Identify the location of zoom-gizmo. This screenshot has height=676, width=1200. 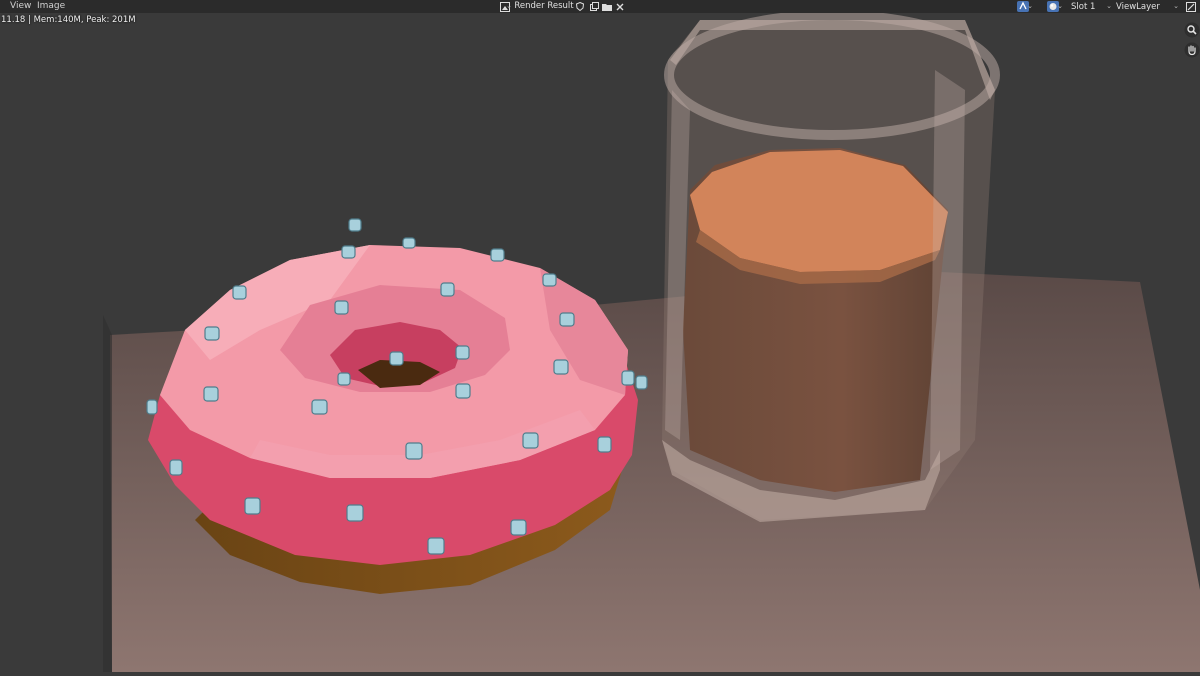
(1192, 30).